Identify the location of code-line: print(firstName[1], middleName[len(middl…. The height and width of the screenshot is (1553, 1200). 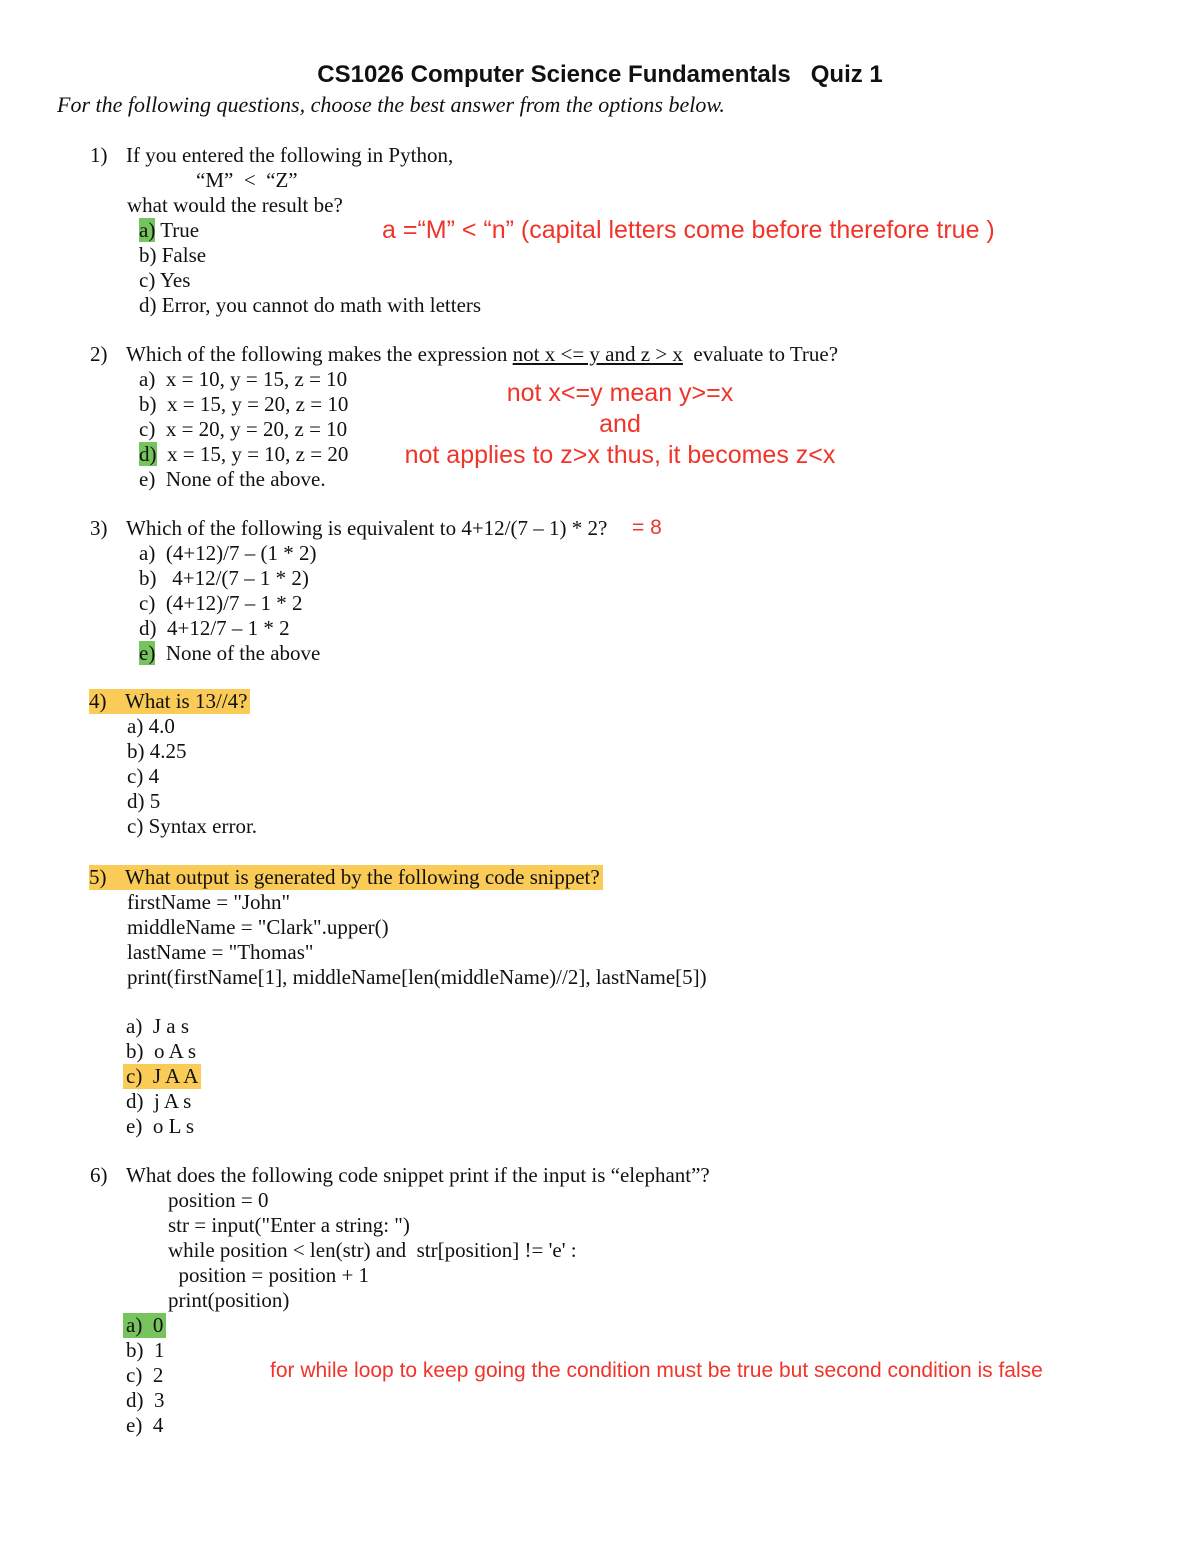
(417, 977).